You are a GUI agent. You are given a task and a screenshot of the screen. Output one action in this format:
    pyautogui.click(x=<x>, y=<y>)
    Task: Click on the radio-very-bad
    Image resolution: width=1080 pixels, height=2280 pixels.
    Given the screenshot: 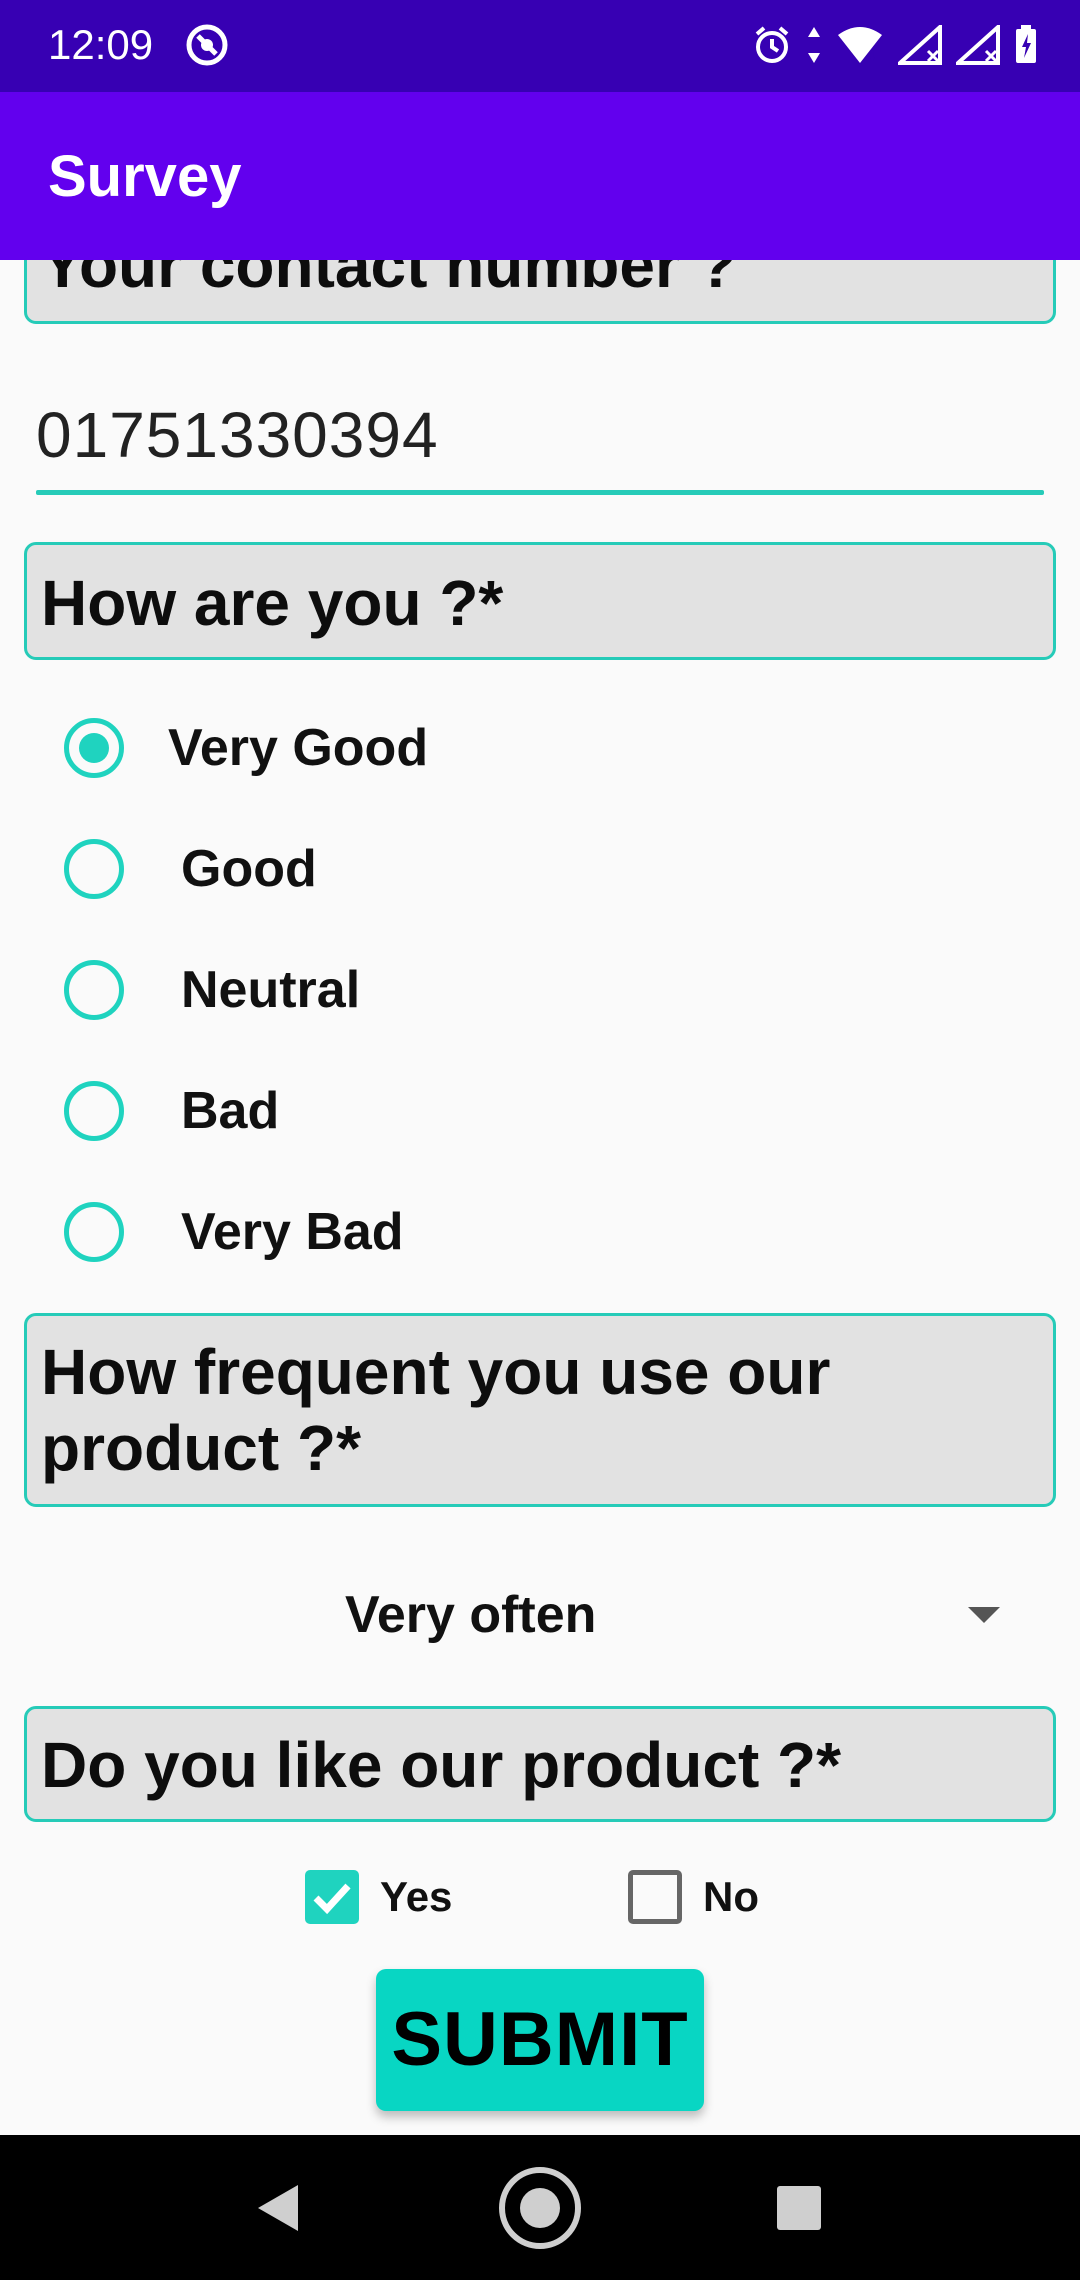 What is the action you would take?
    pyautogui.click(x=94, y=1232)
    